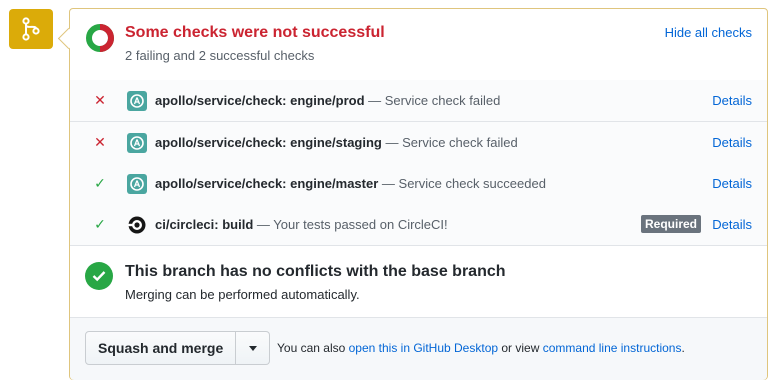  Describe the element at coordinates (242, 294) in the screenshot. I see `branch-status-subtitle: Merging can be performed automatically.` at that location.